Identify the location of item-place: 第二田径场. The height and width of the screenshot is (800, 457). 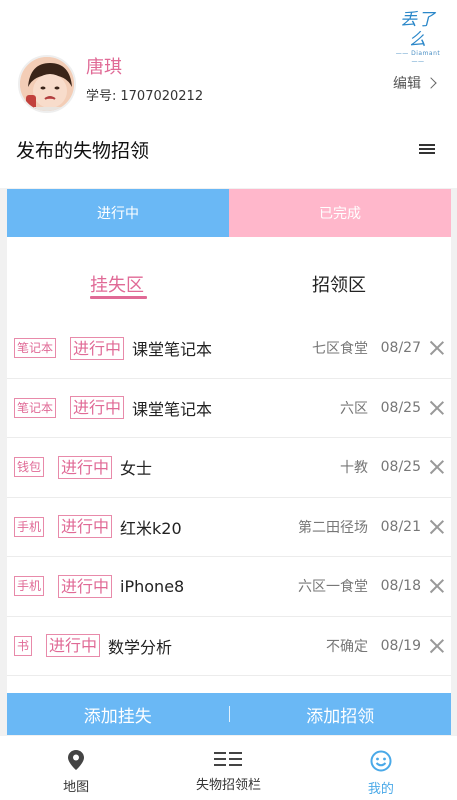
(333, 527).